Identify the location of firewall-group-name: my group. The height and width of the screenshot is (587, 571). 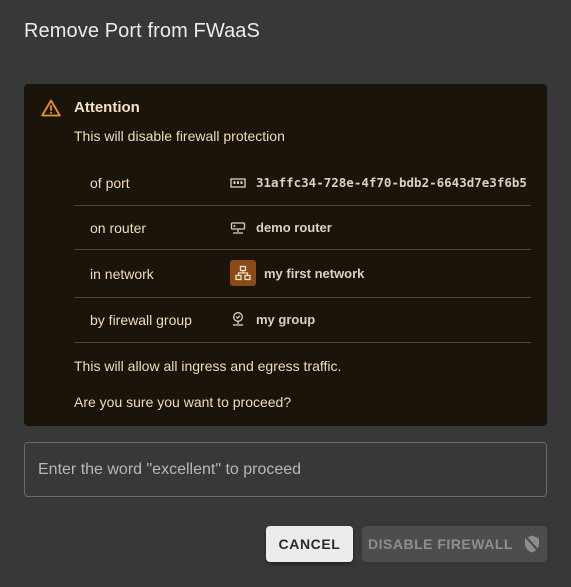
(286, 319).